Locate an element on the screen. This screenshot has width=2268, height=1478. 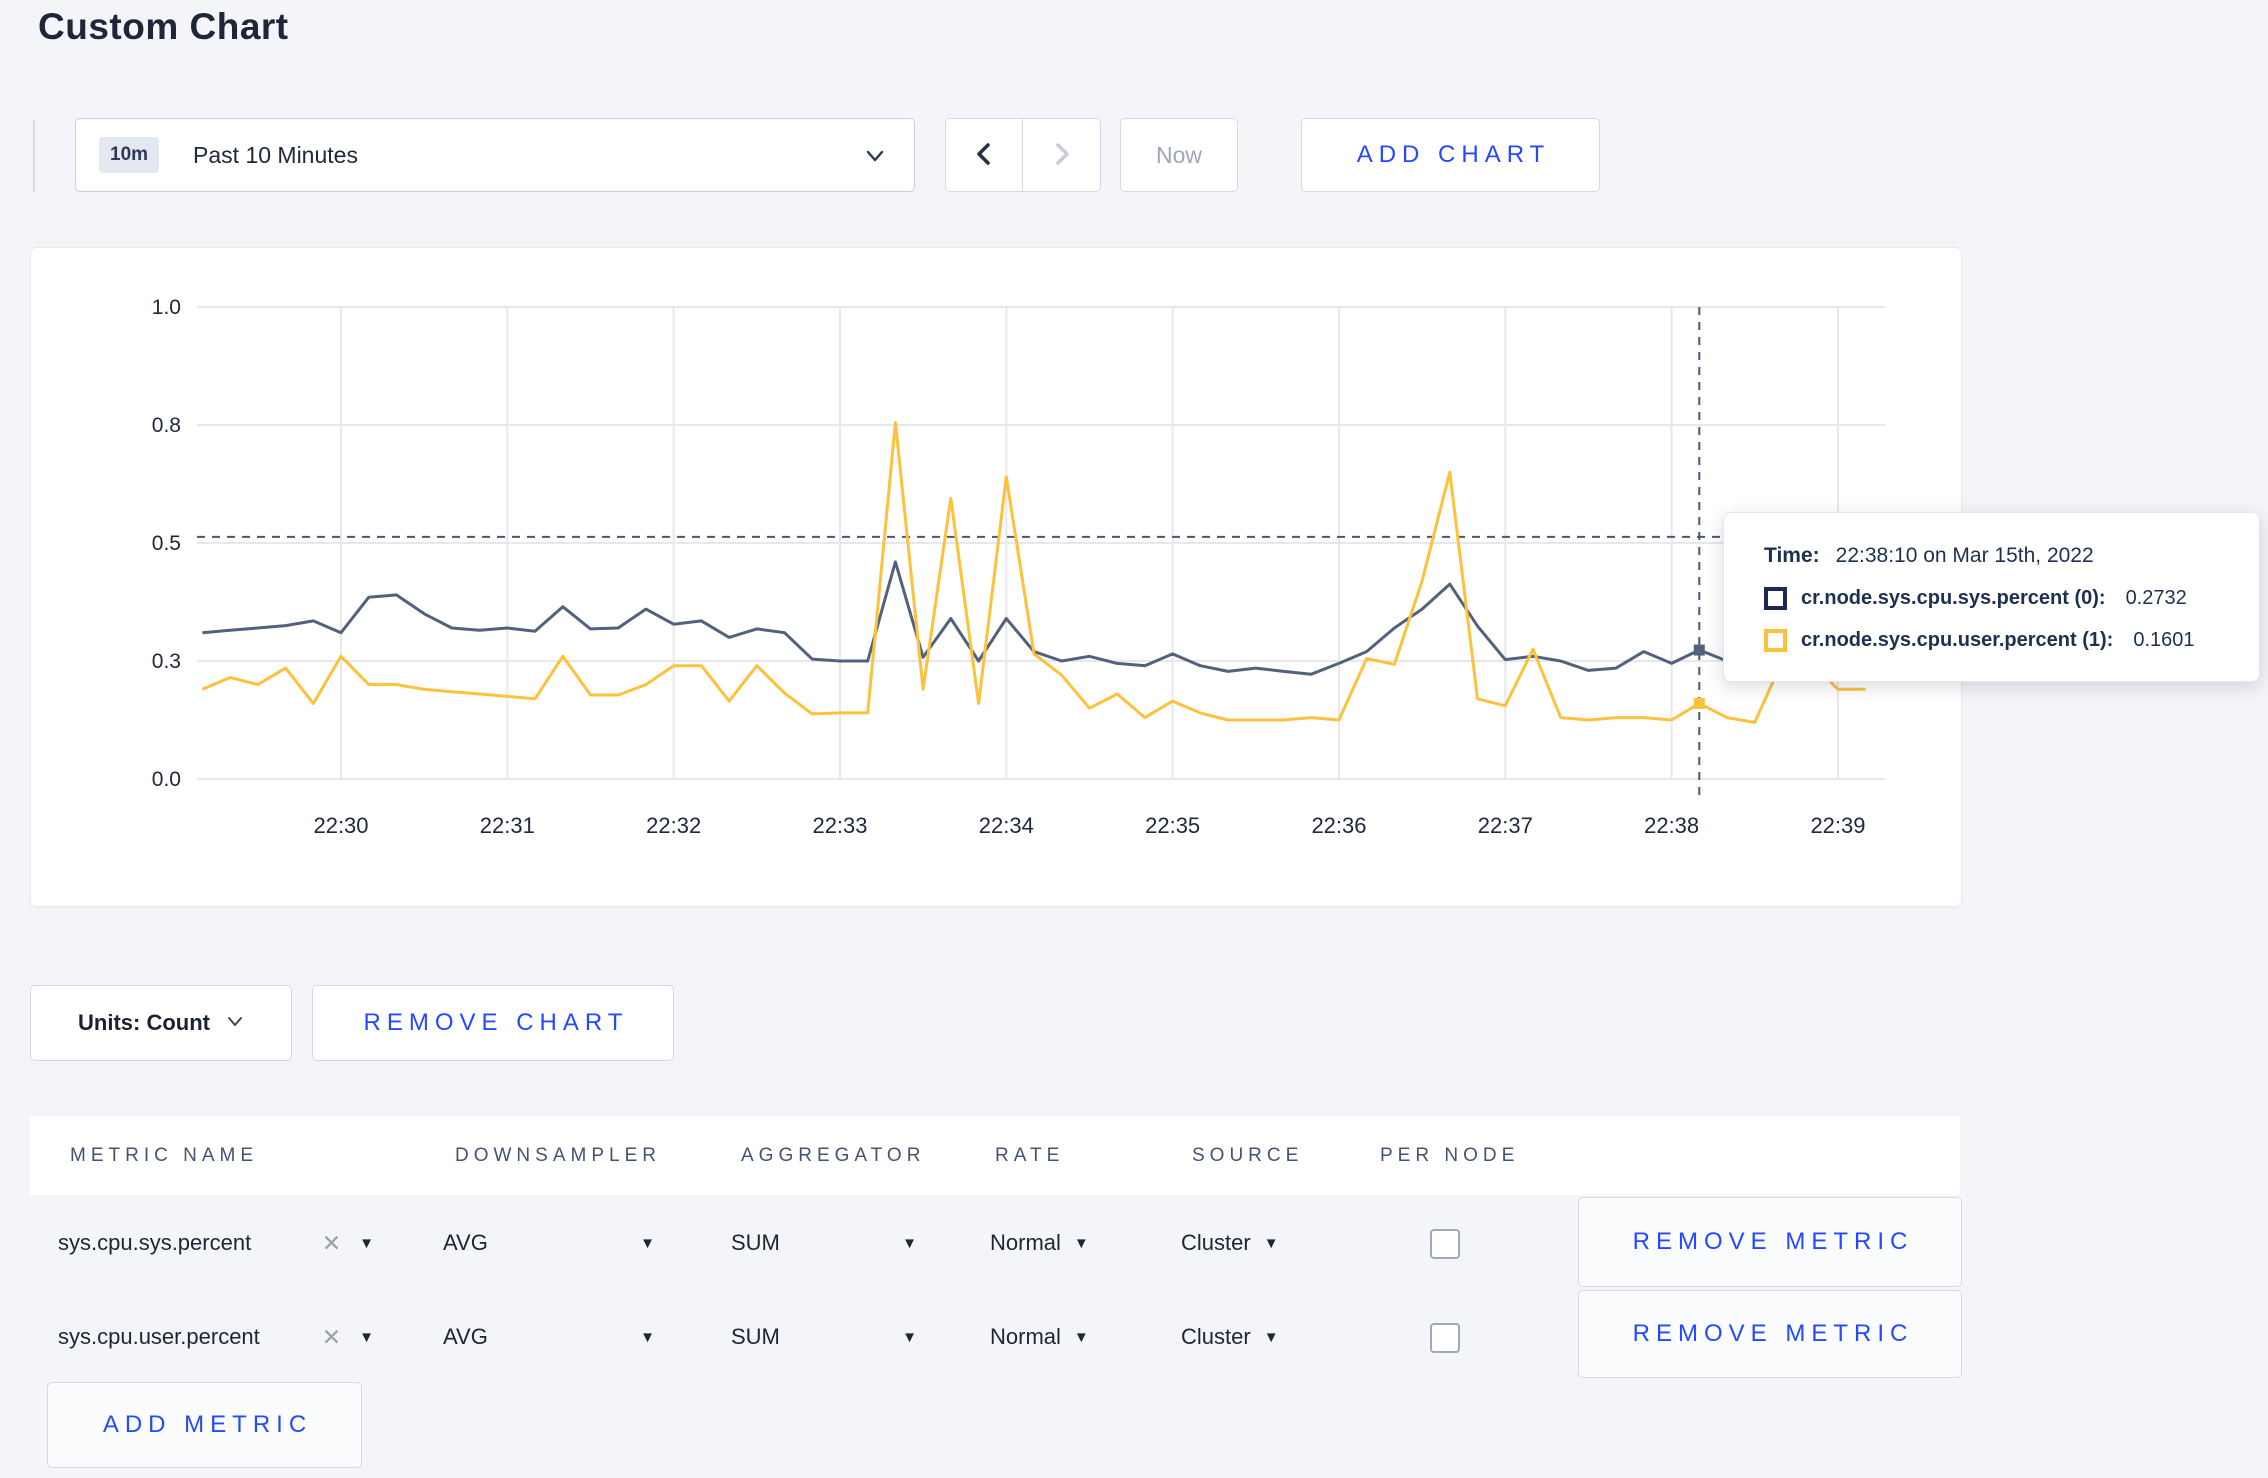
column-header-aggregator: AGGREGATOR is located at coordinates (833, 1155).